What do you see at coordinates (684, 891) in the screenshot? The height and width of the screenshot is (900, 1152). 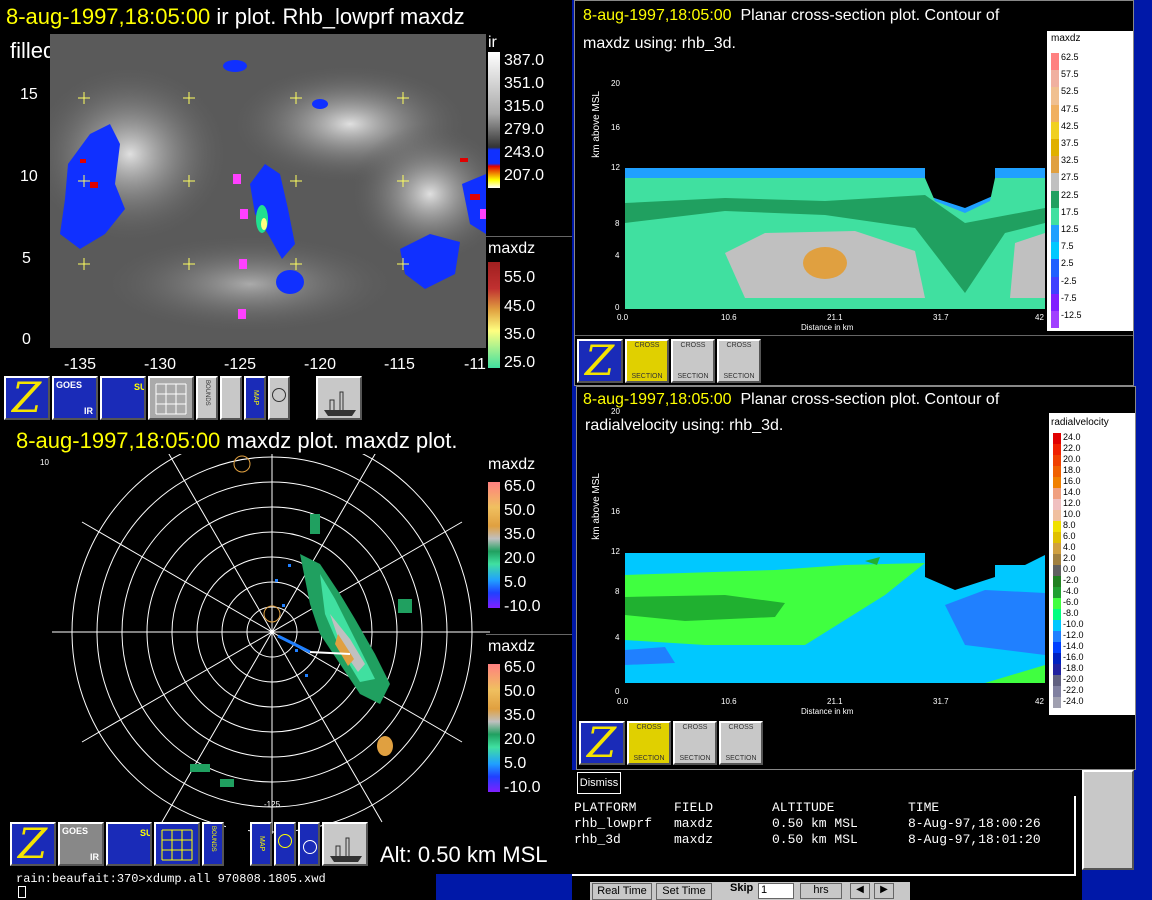 I see `set-time-button: Set Time` at bounding box center [684, 891].